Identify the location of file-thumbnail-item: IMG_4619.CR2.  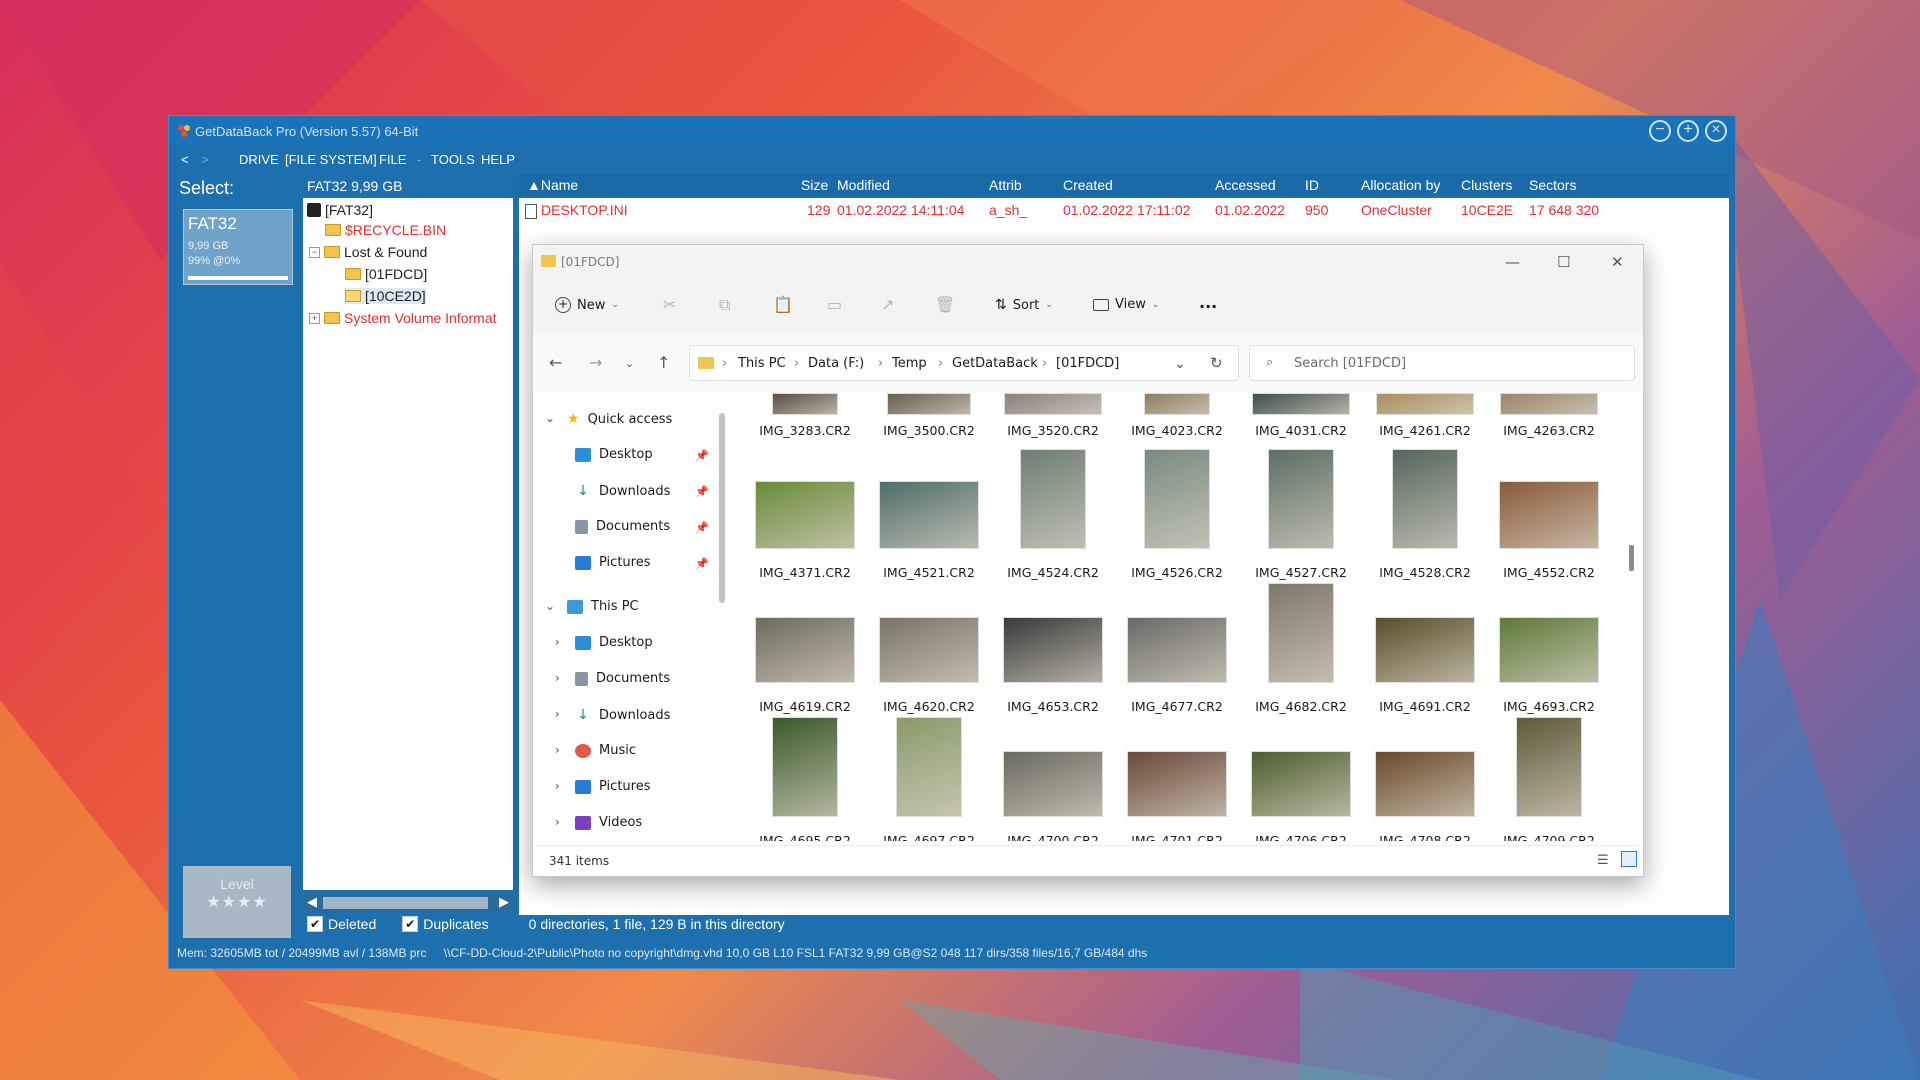
(805, 651).